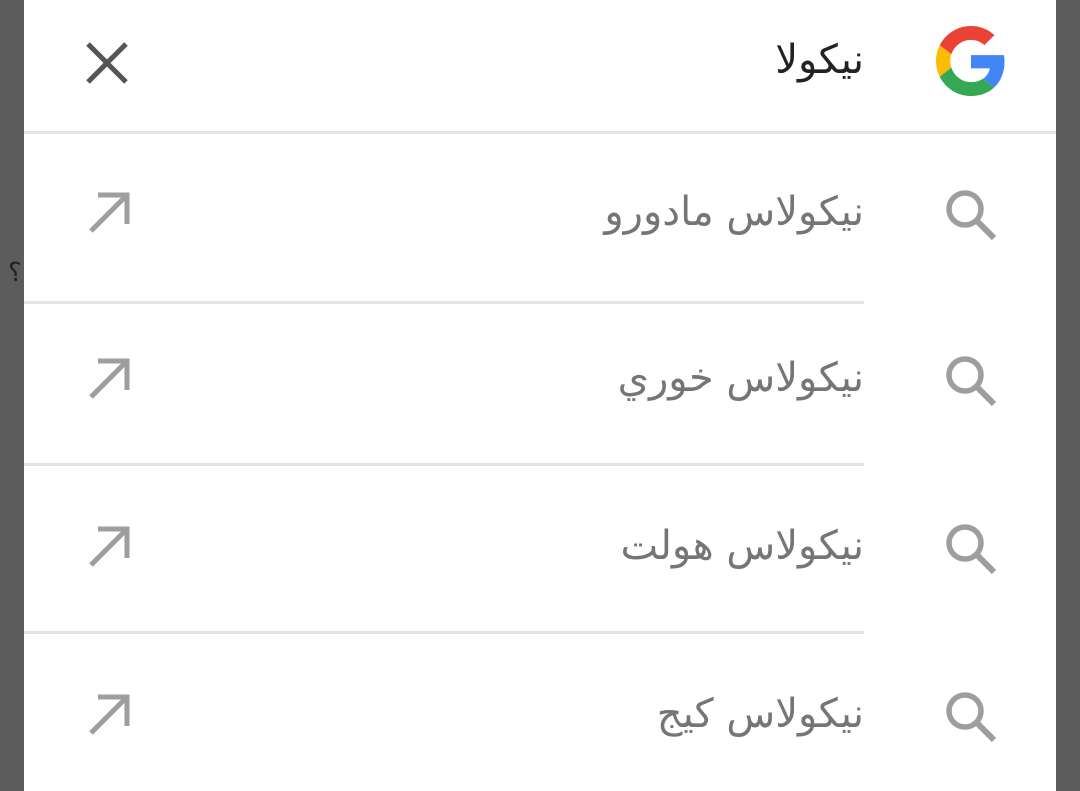 This screenshot has width=1080, height=791. I want to click on suggestion-label: نيكولاس هولت, so click(742, 546).